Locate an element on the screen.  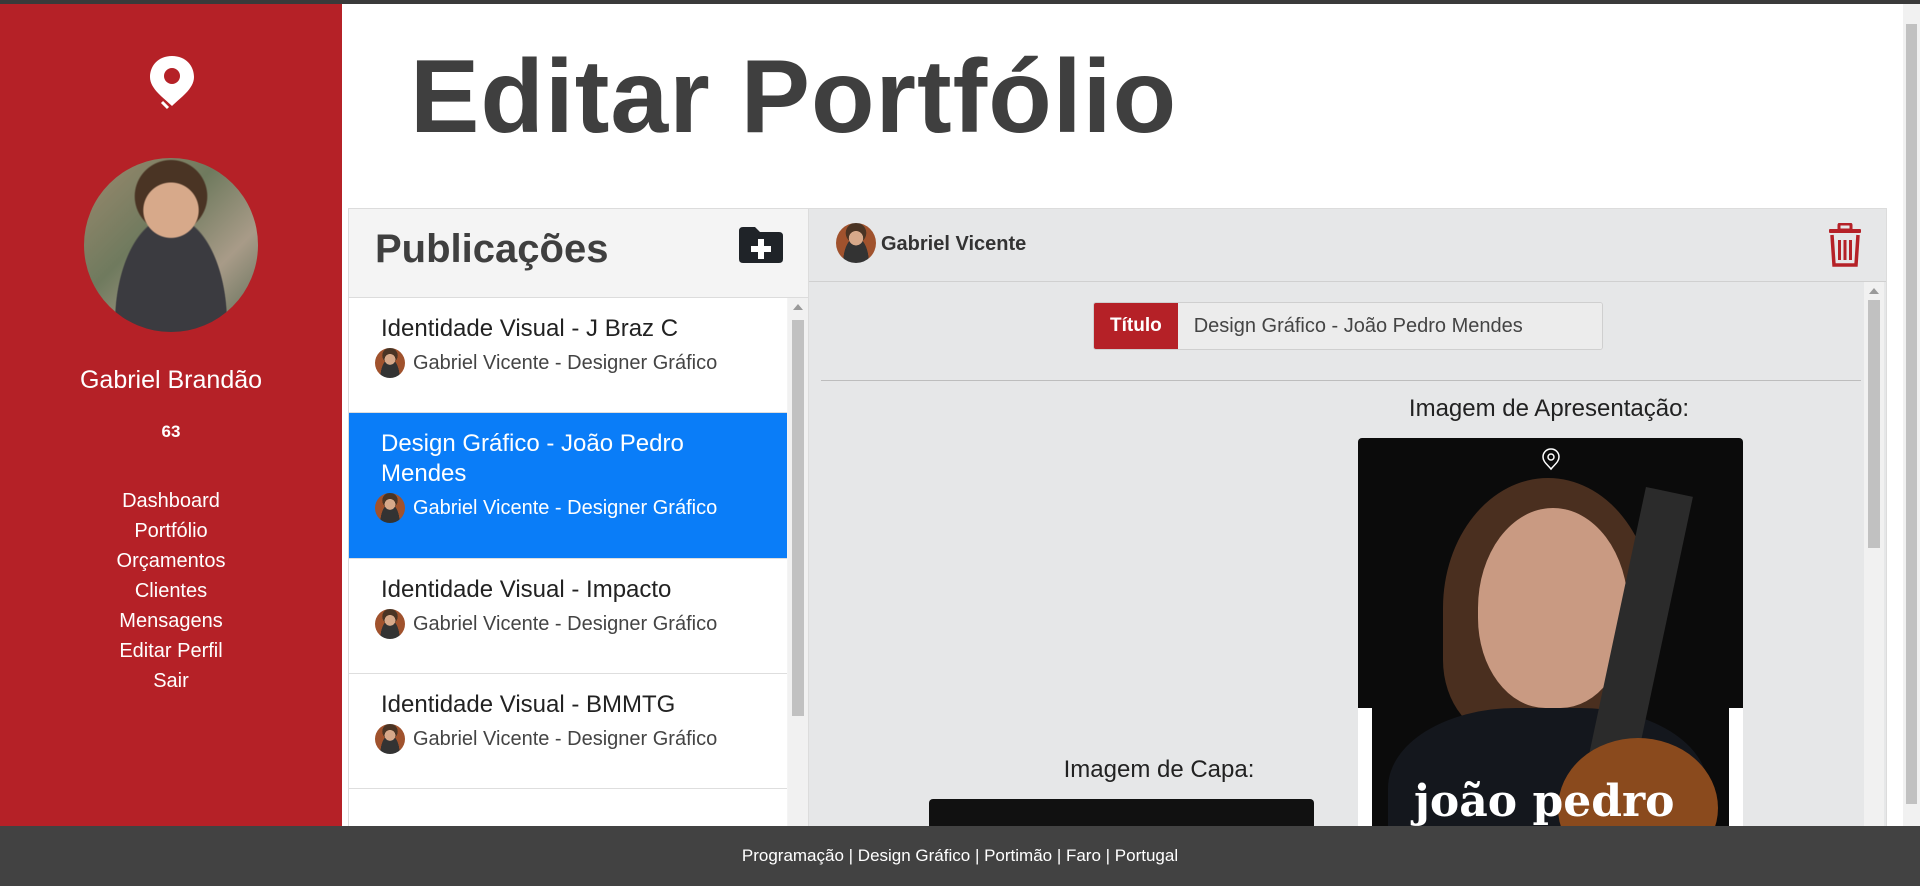
list-item is located at coordinates (568, 808).